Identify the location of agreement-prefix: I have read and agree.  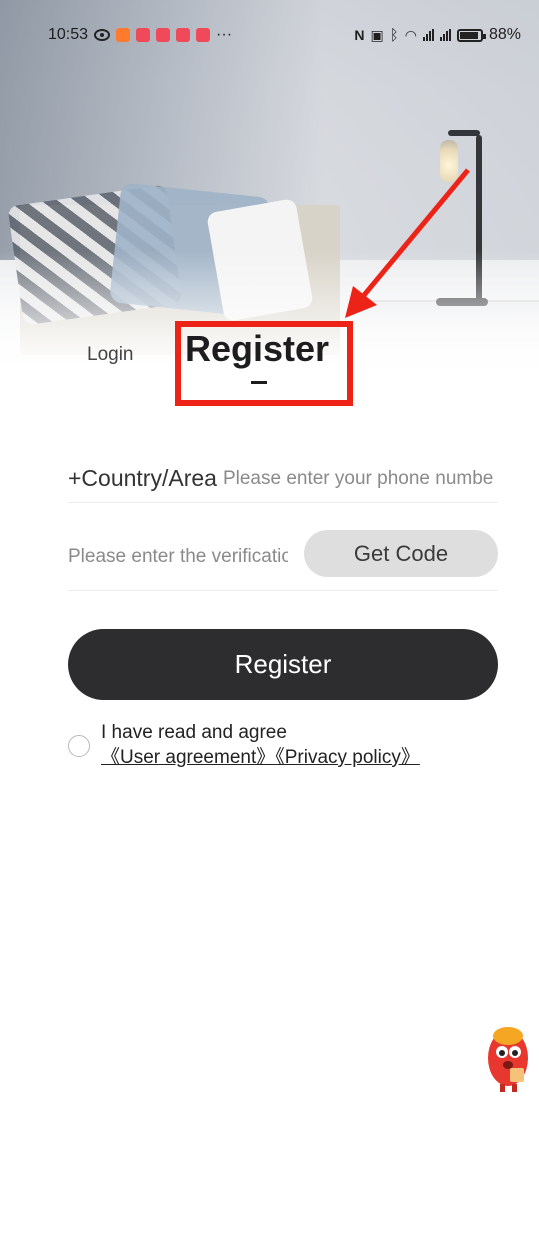
(194, 732).